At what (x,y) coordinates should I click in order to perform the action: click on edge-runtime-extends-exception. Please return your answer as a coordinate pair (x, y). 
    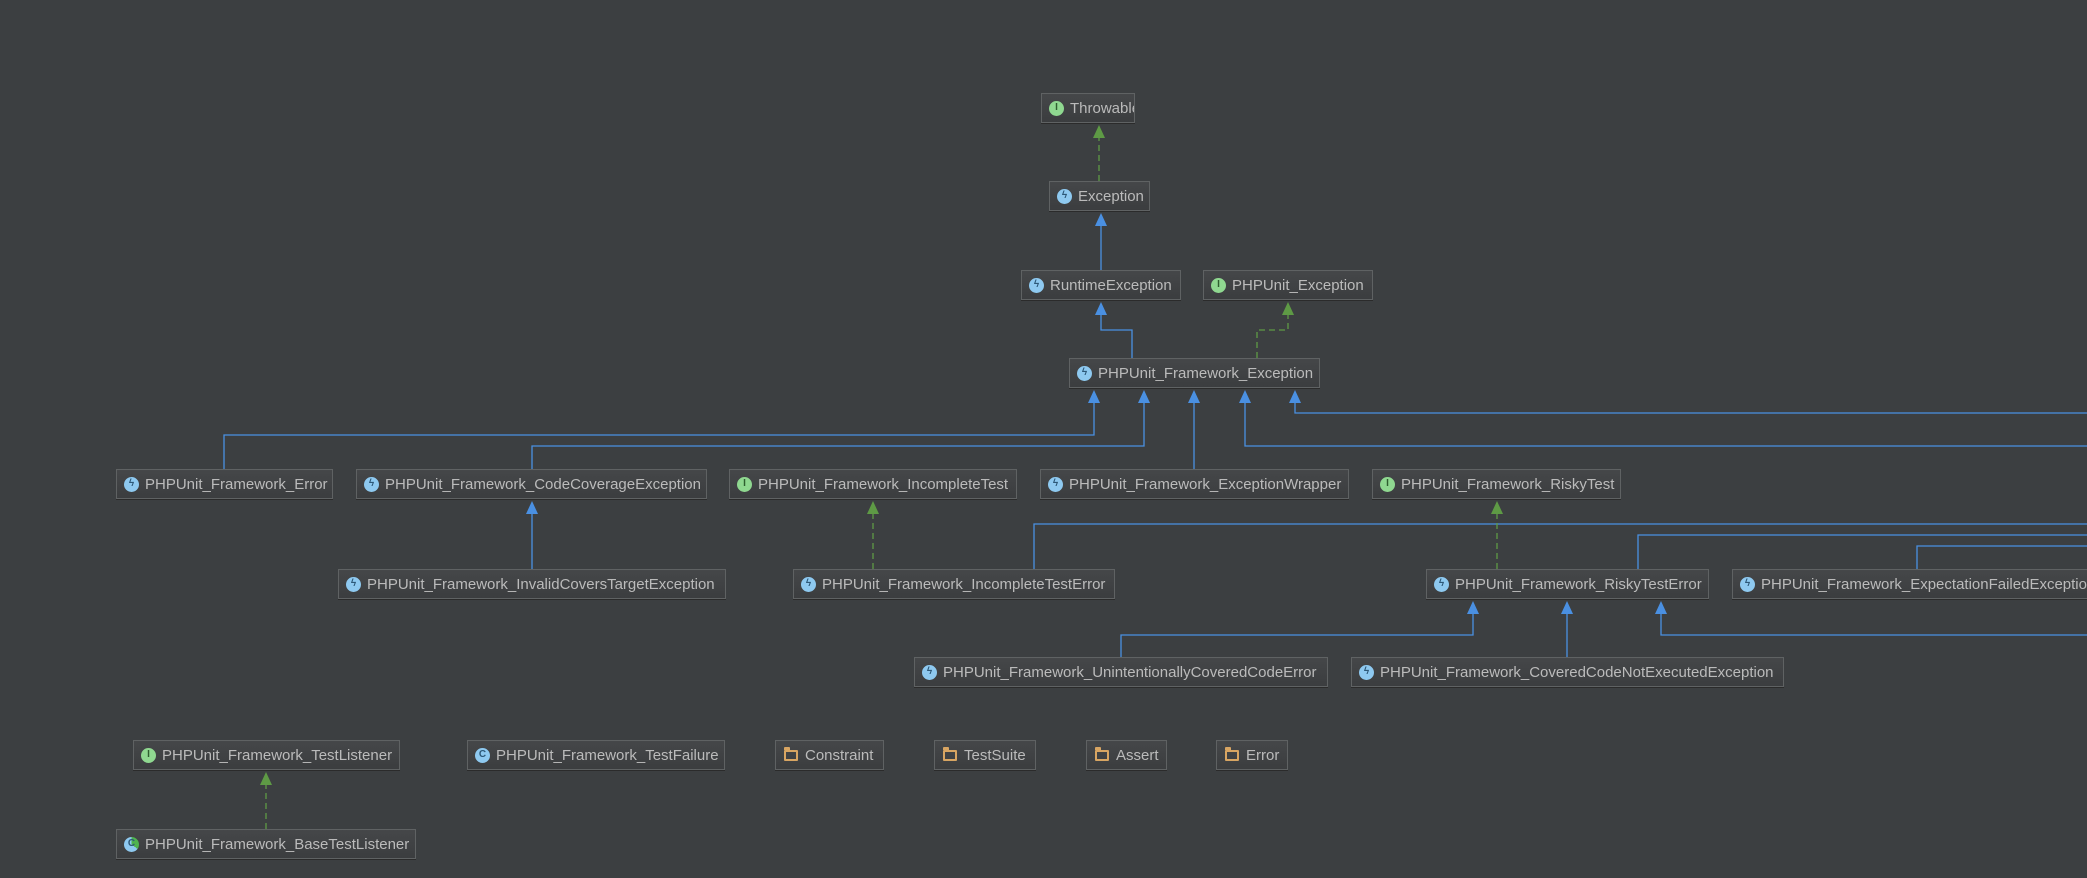
    Looking at the image, I should click on (1101, 241).